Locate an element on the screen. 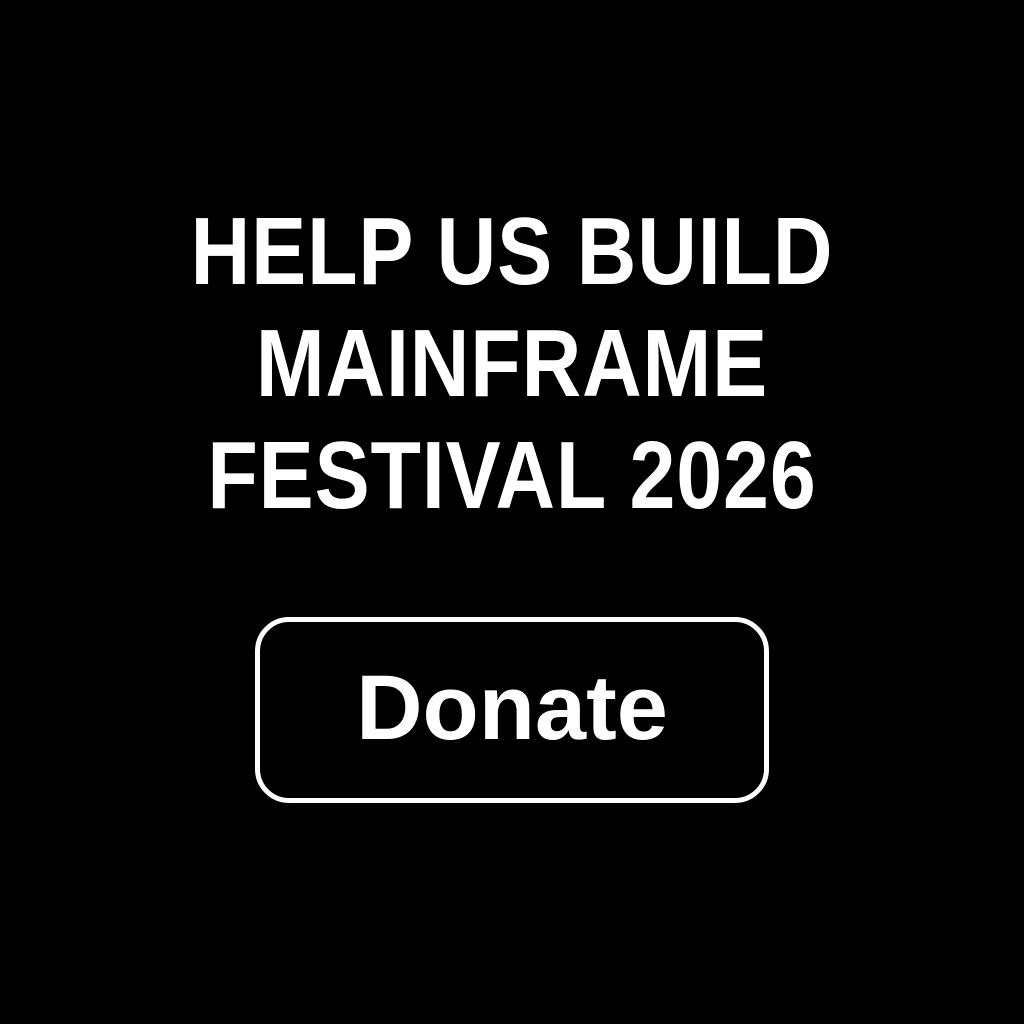 The width and height of the screenshot is (1024, 1024). donate-button-label: Donate is located at coordinates (512, 708).